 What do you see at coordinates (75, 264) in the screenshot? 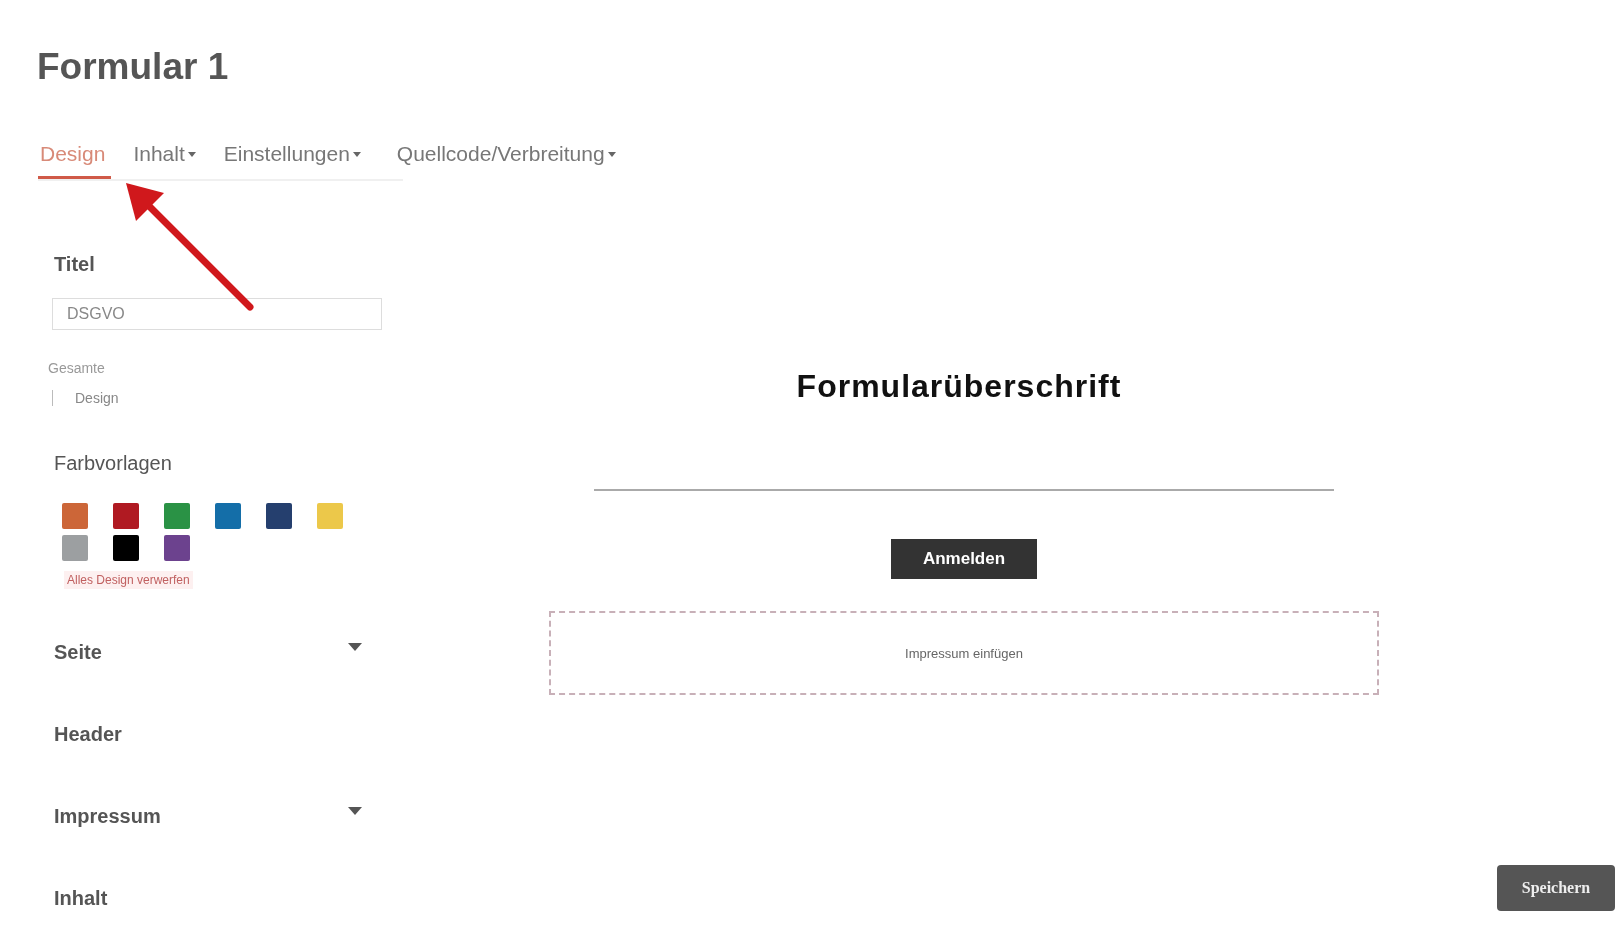
I see `field-label: Titel` at bounding box center [75, 264].